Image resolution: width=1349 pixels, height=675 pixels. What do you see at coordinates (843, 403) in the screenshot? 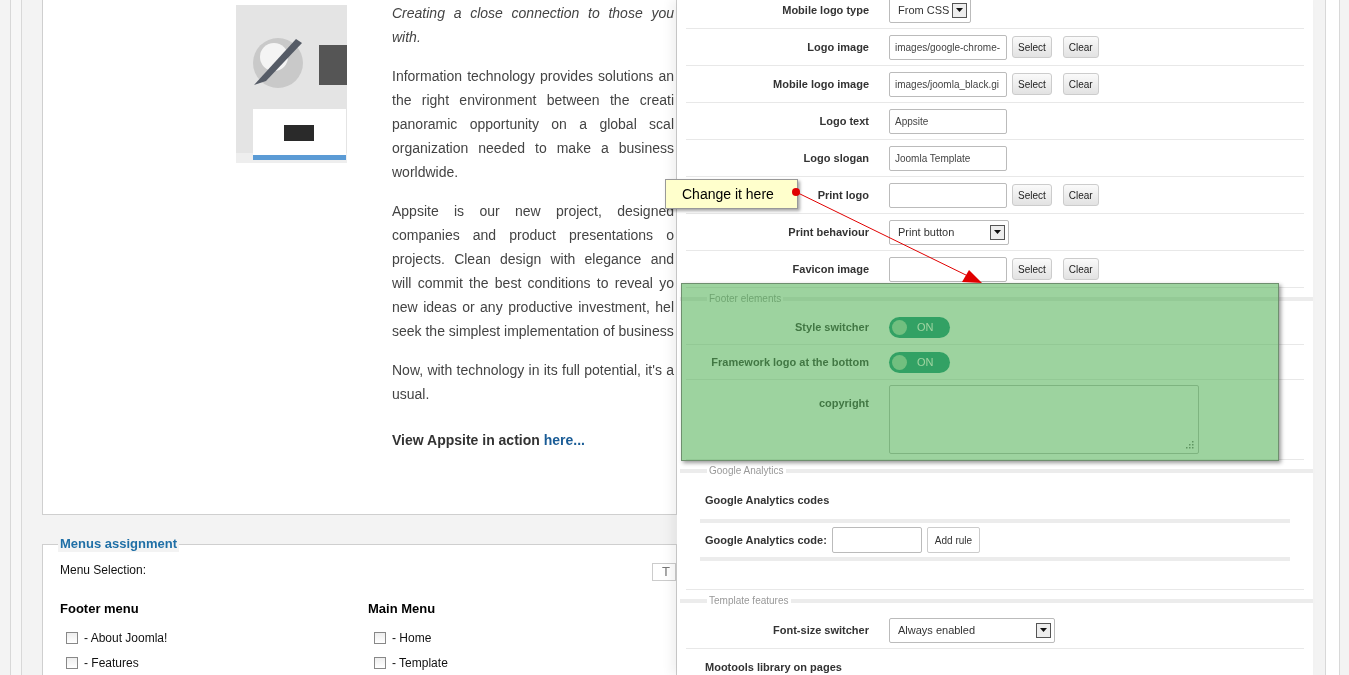
I see `field-label: copyright` at bounding box center [843, 403].